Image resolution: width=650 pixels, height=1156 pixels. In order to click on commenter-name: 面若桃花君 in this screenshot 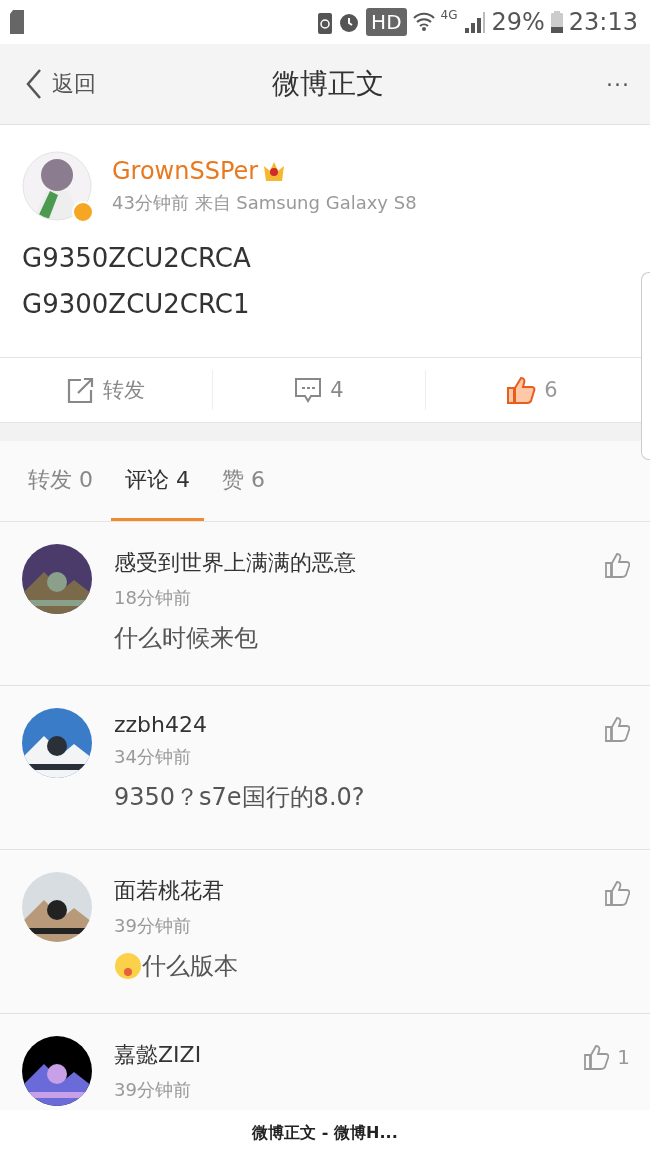, I will do `click(348, 891)`.